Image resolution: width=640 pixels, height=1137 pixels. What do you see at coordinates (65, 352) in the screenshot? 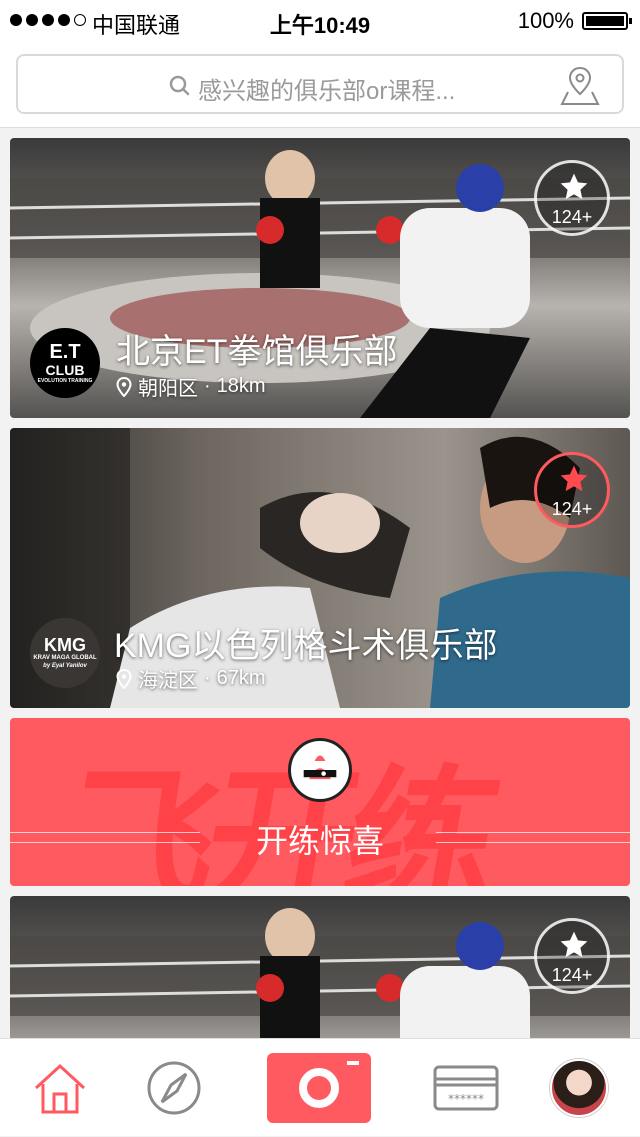
I see `club-logo-text: E.T` at bounding box center [65, 352].